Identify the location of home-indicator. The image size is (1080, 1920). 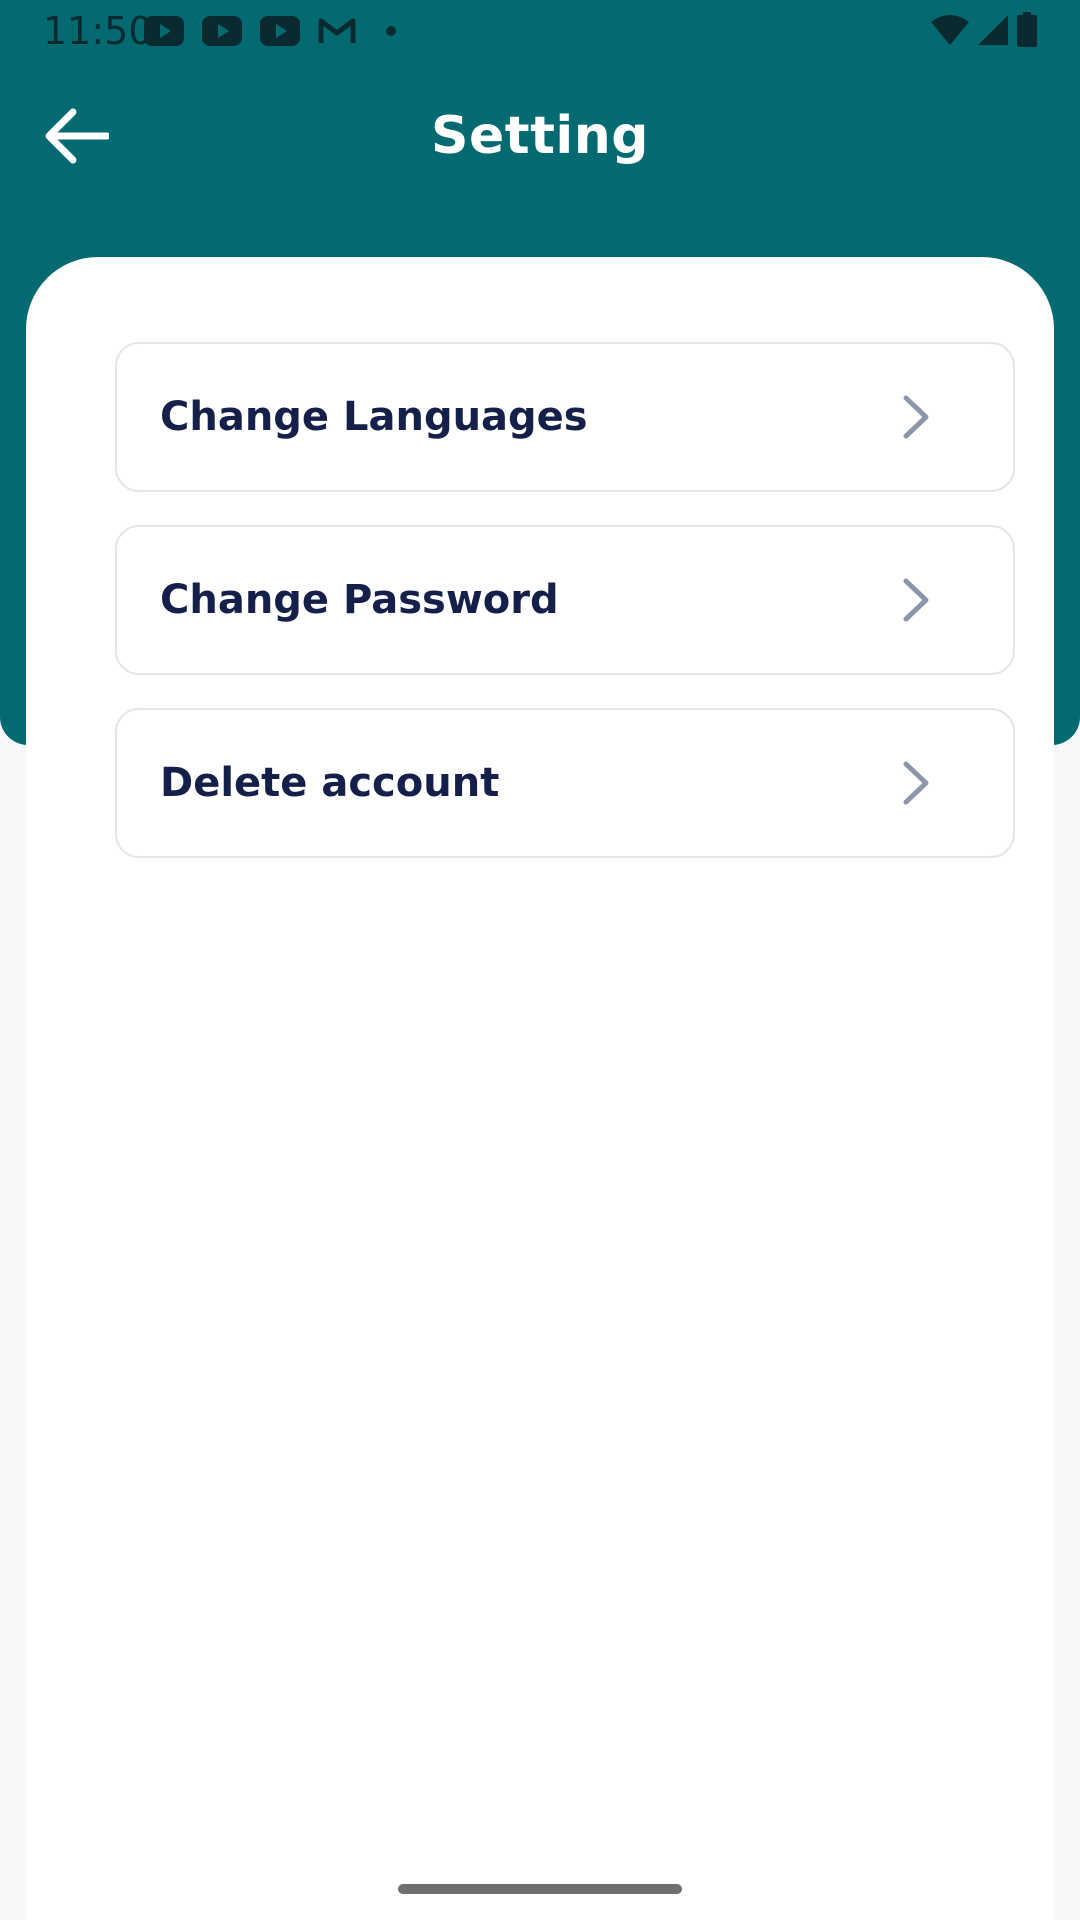
(540, 1889).